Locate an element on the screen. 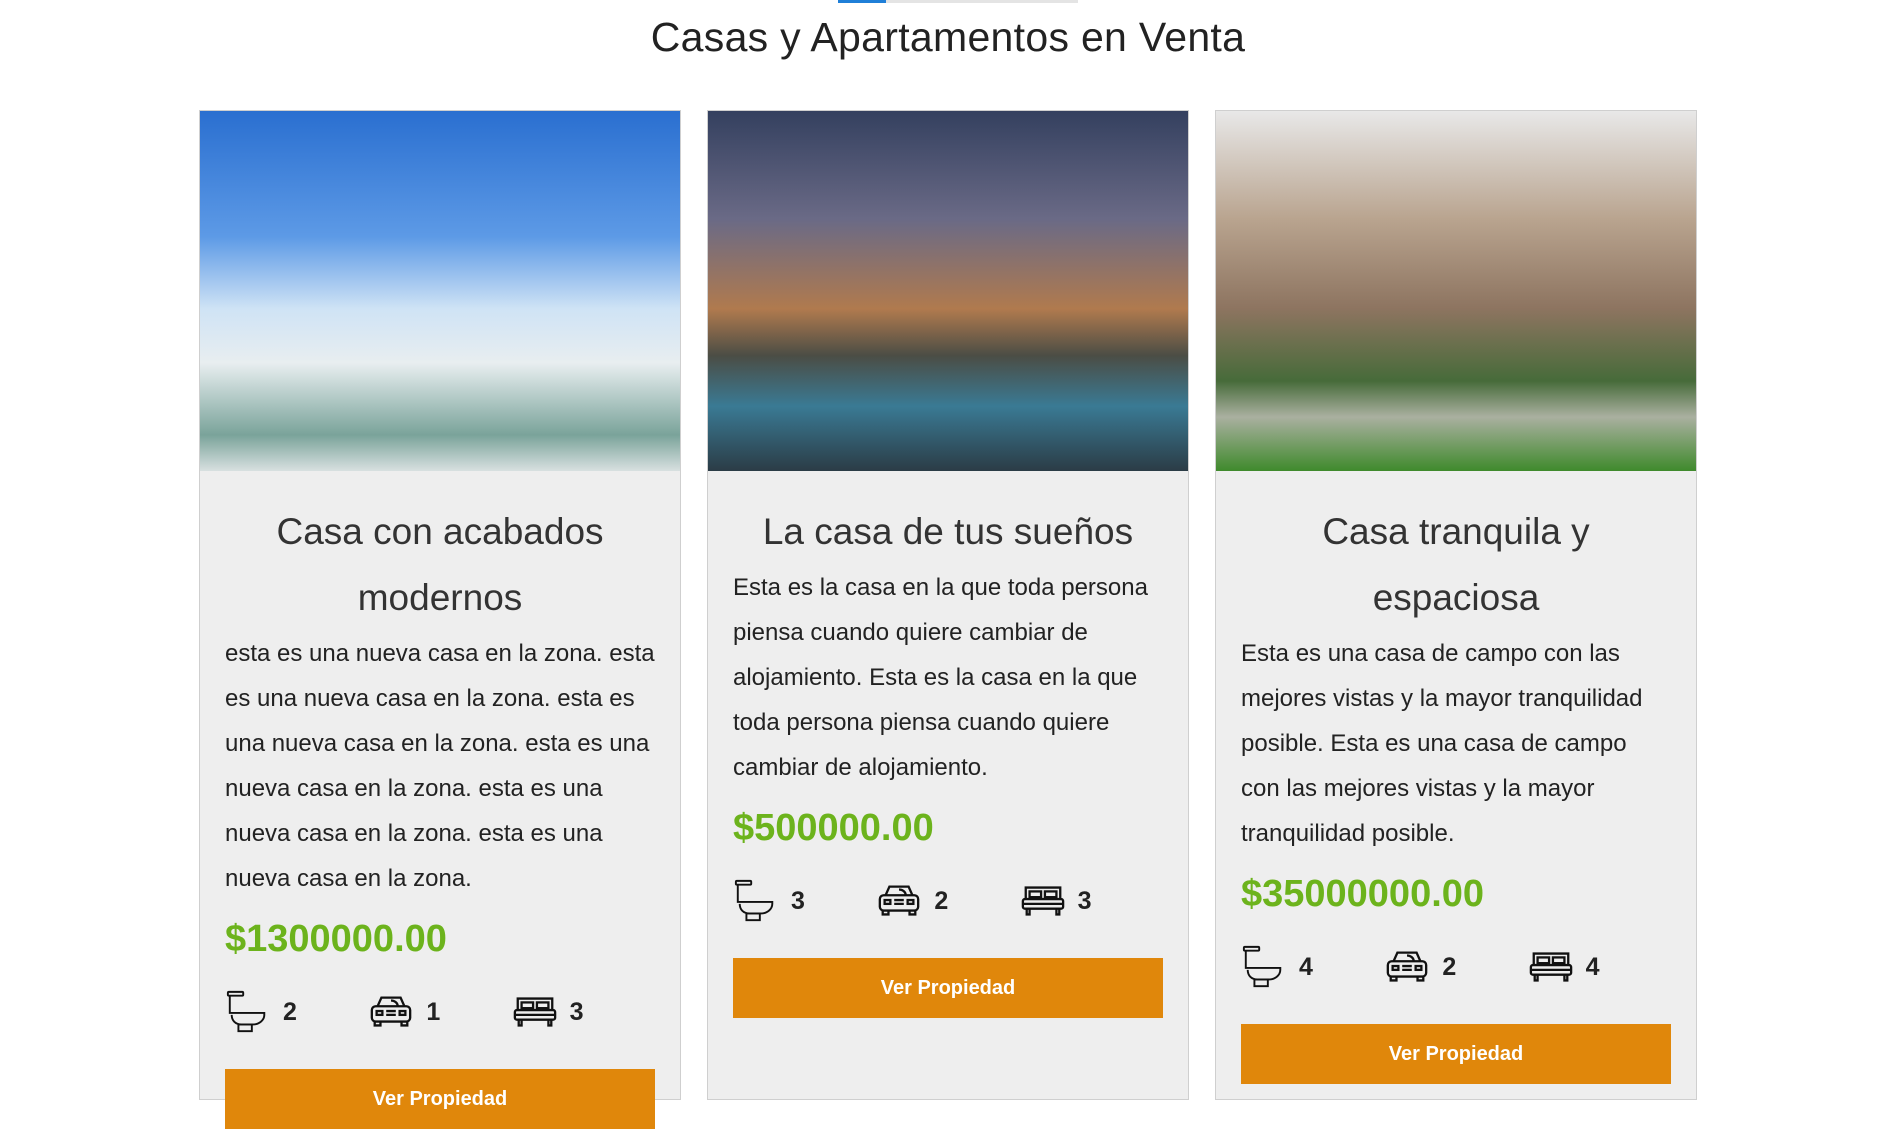 This screenshot has height=1129, width=1896. bathrooms-count: 2 is located at coordinates (290, 1011).